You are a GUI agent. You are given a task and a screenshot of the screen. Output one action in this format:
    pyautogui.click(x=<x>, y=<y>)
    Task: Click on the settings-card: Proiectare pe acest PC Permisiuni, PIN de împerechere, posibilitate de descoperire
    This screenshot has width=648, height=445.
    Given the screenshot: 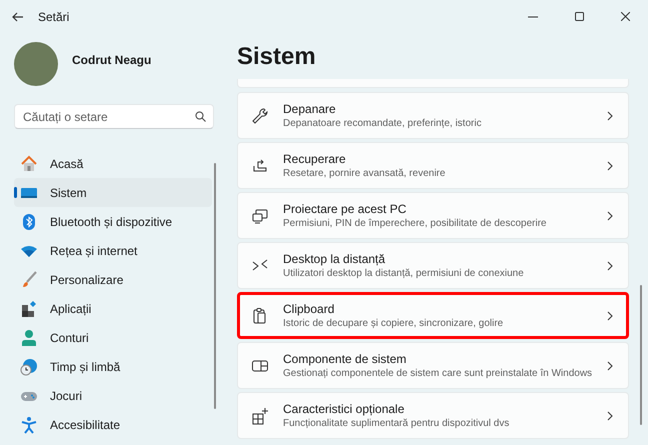 What is the action you would take?
    pyautogui.click(x=433, y=215)
    